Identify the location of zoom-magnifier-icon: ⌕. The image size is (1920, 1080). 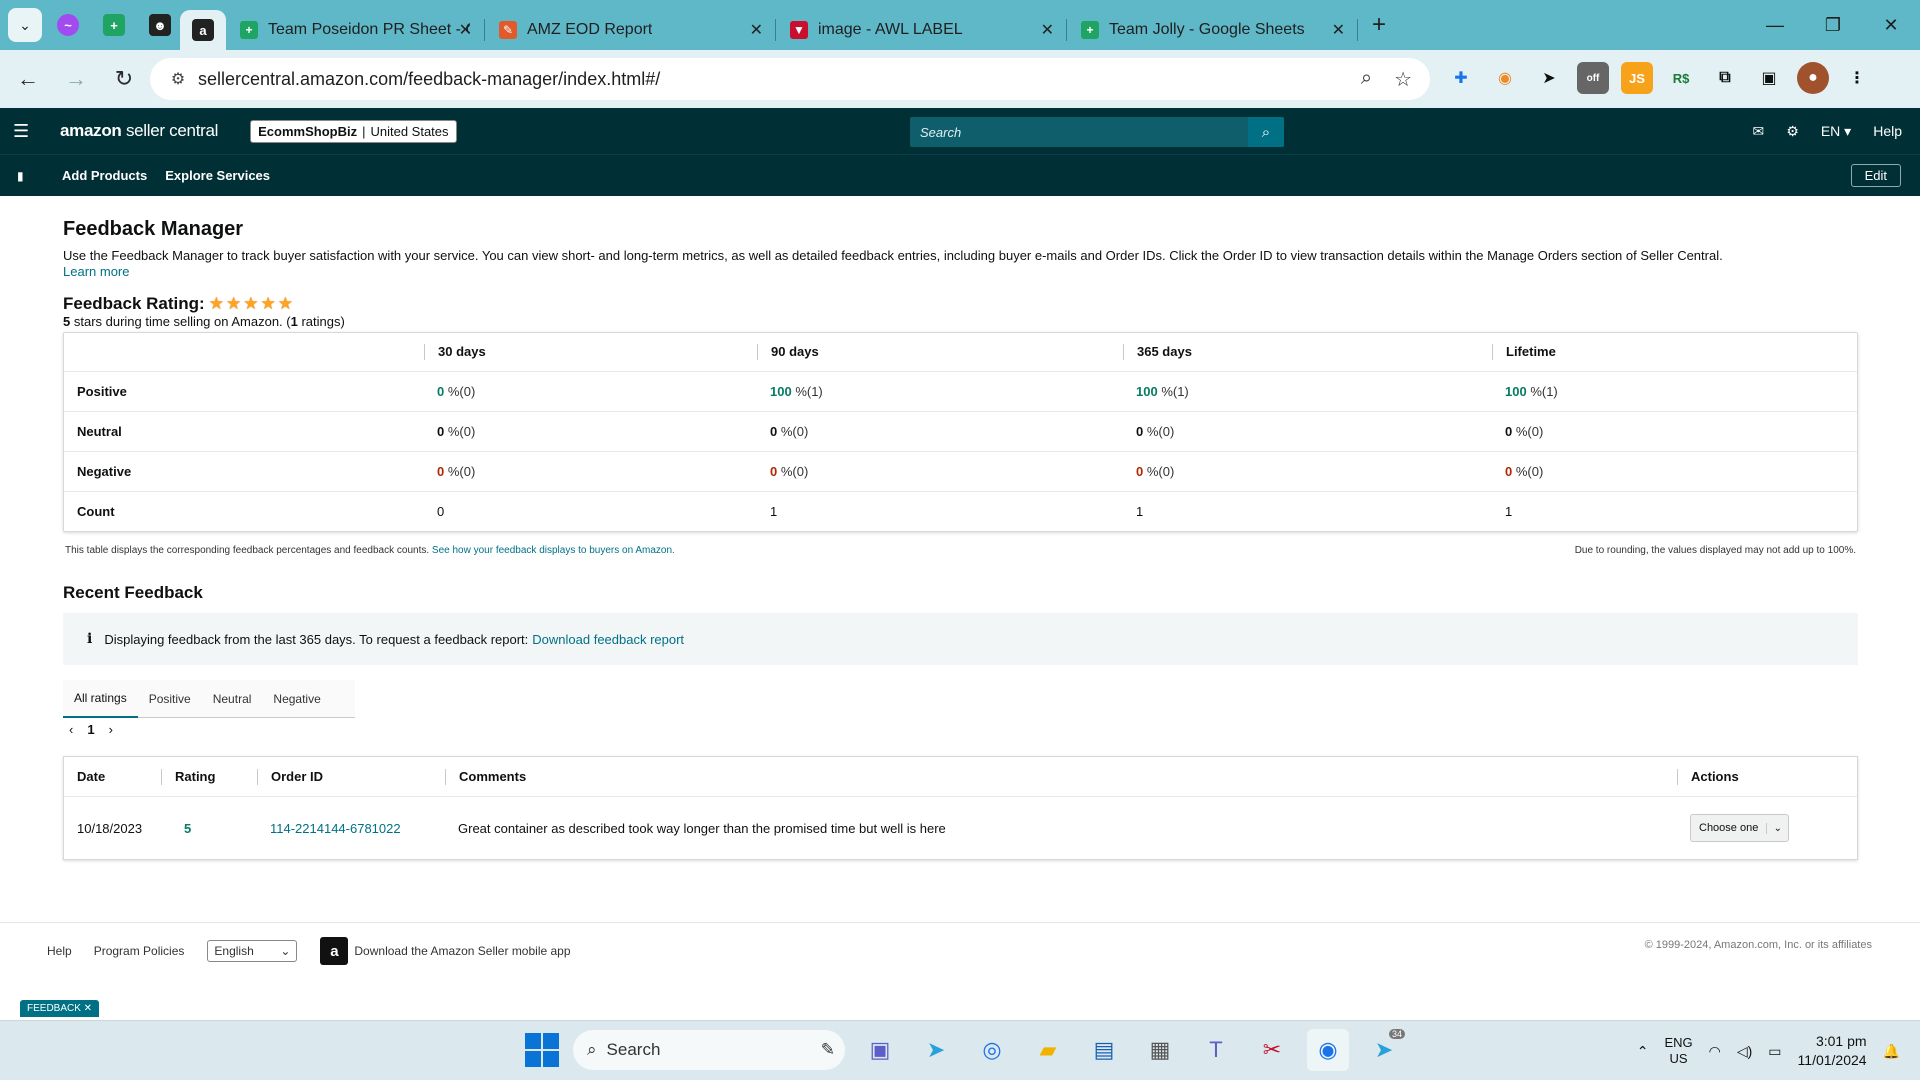
(1366, 79).